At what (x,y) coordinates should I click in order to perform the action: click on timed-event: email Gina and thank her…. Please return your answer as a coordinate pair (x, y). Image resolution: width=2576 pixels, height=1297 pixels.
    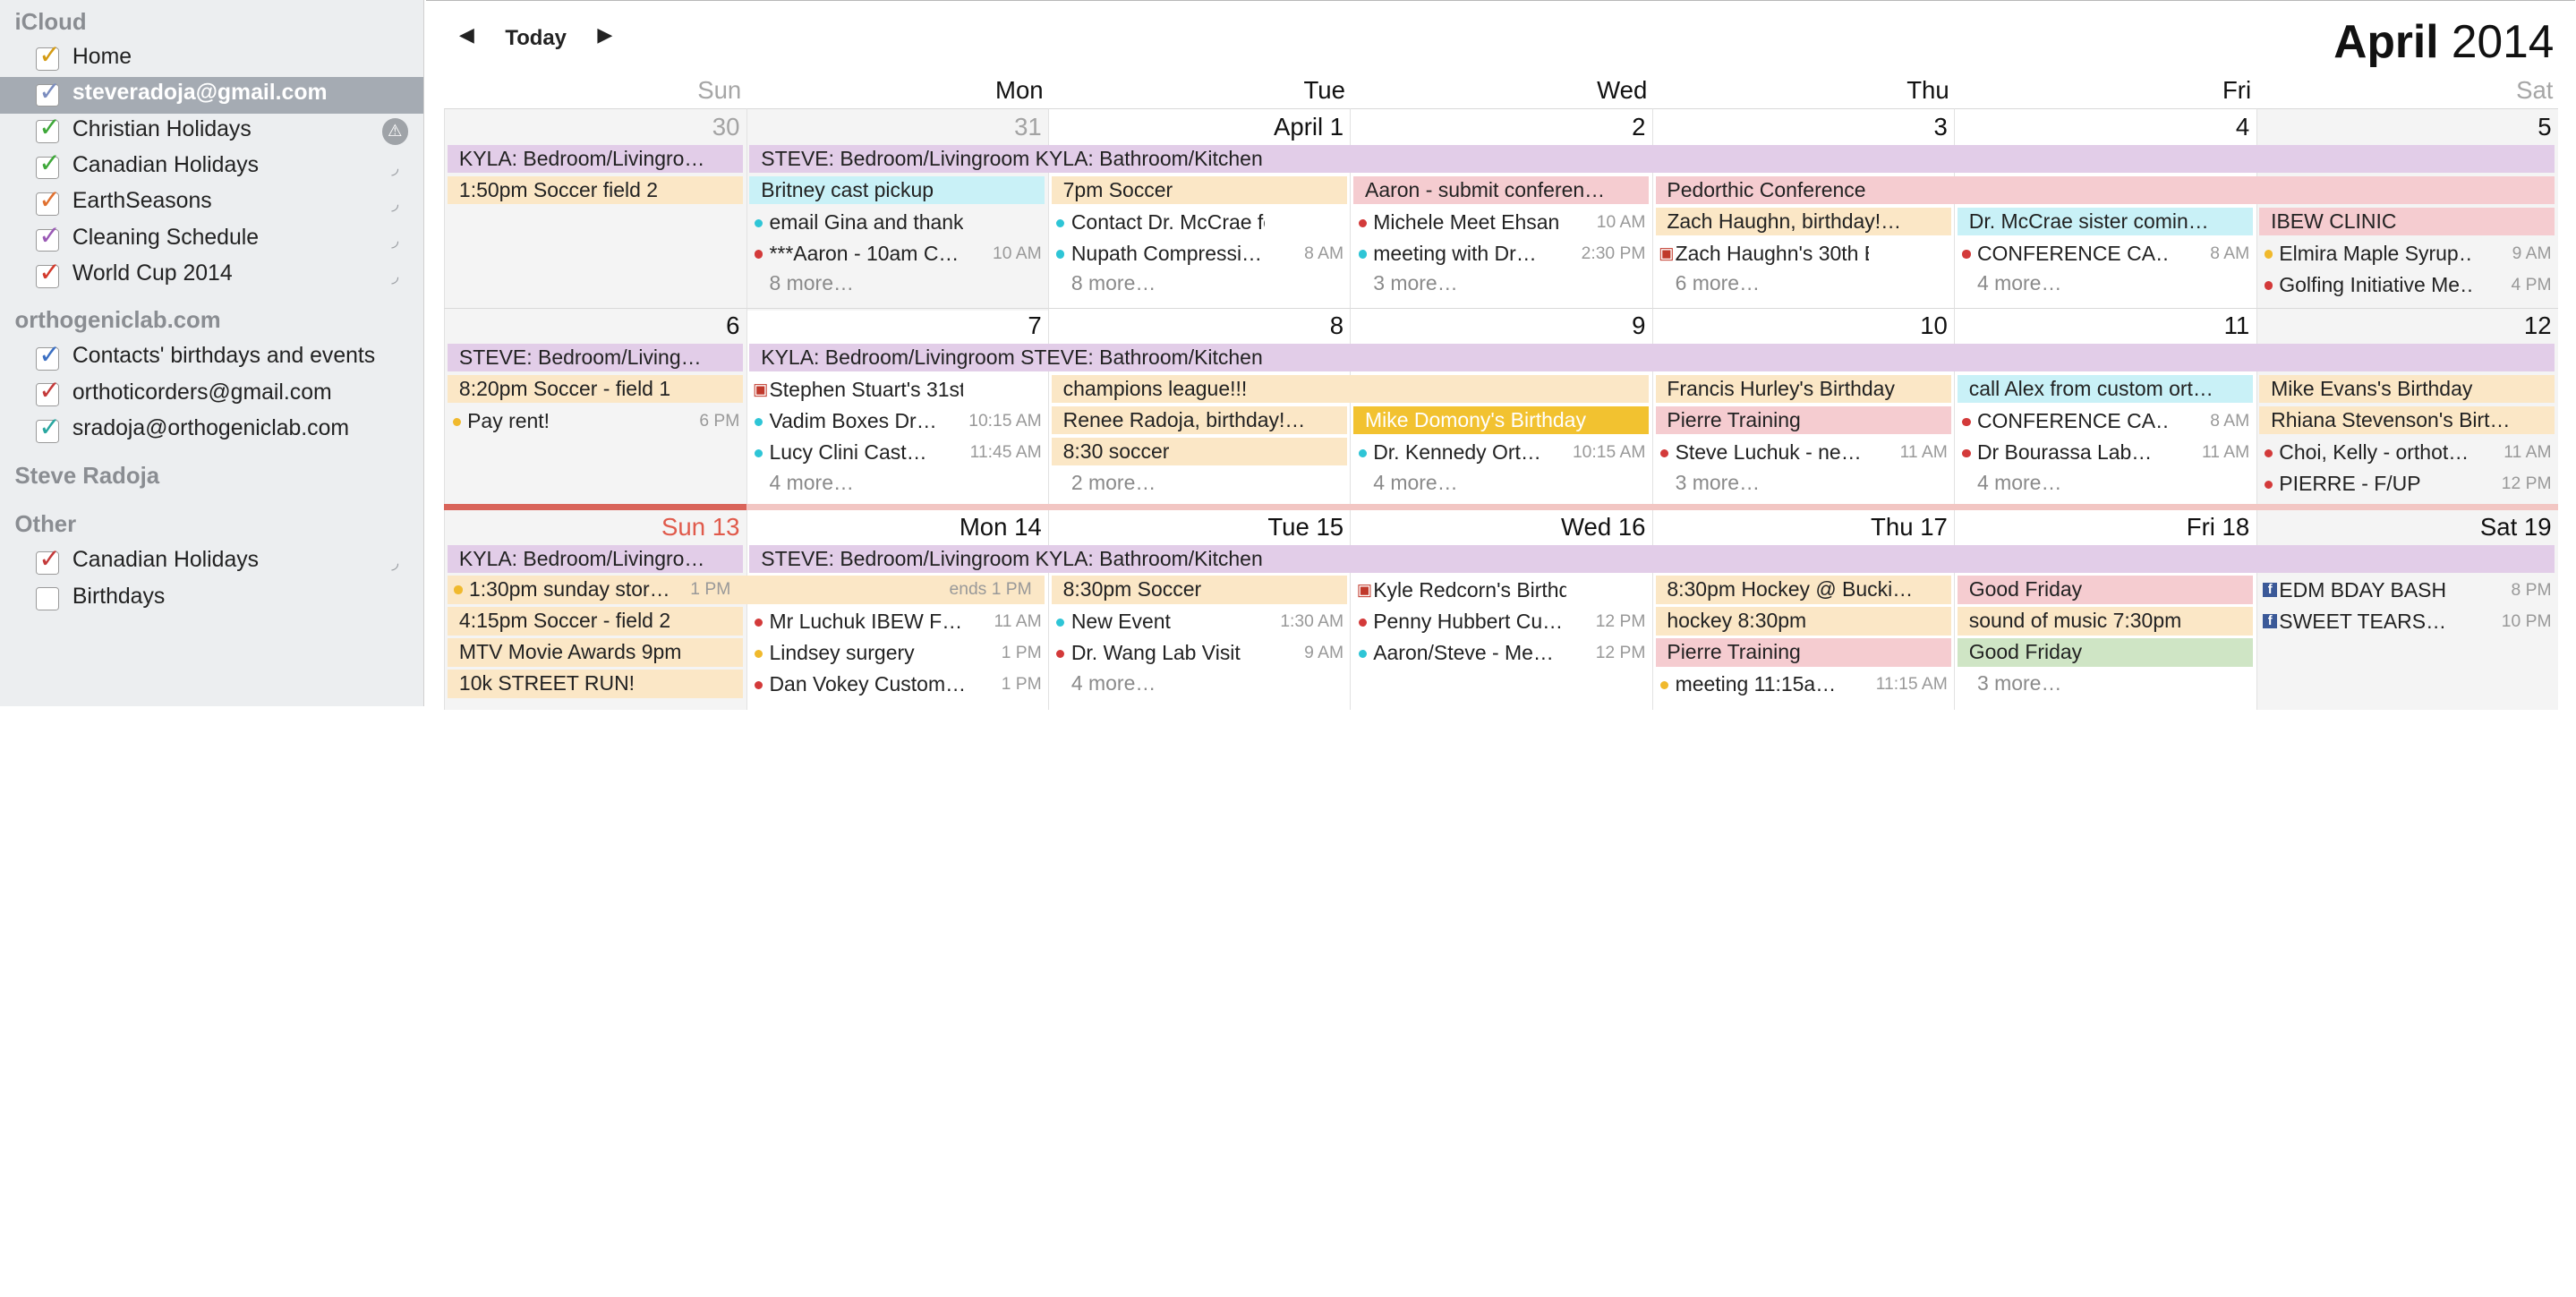
    Looking at the image, I should click on (897, 222).